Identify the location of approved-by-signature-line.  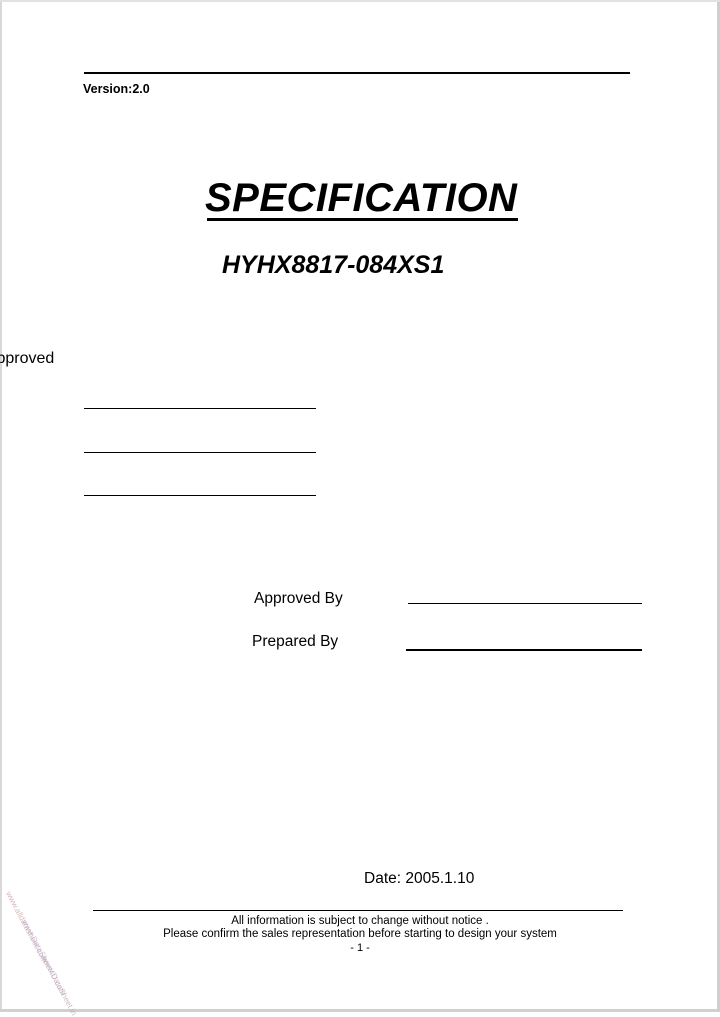
(525, 603).